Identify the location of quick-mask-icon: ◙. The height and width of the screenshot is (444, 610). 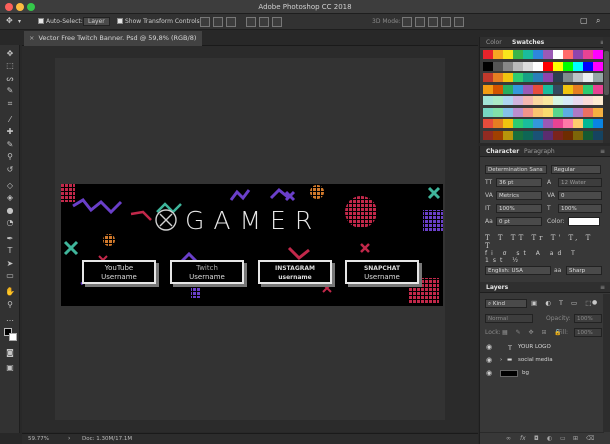
(10, 353).